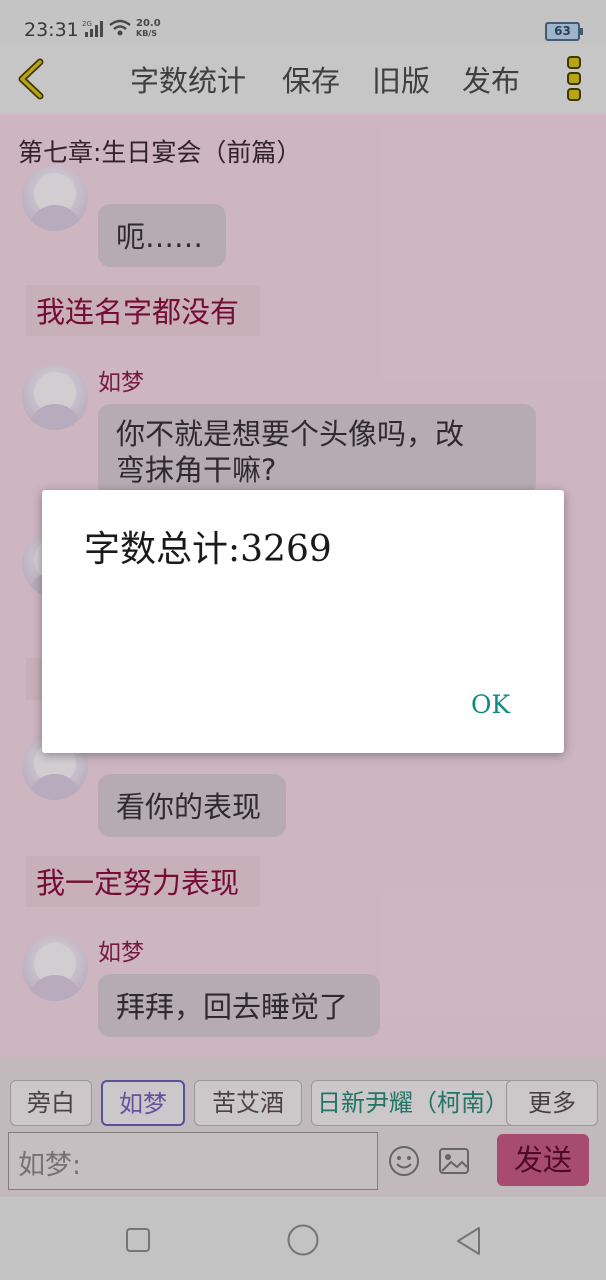  What do you see at coordinates (208, 549) in the screenshot?
I see `dialog-message: 字数总计:3269` at bounding box center [208, 549].